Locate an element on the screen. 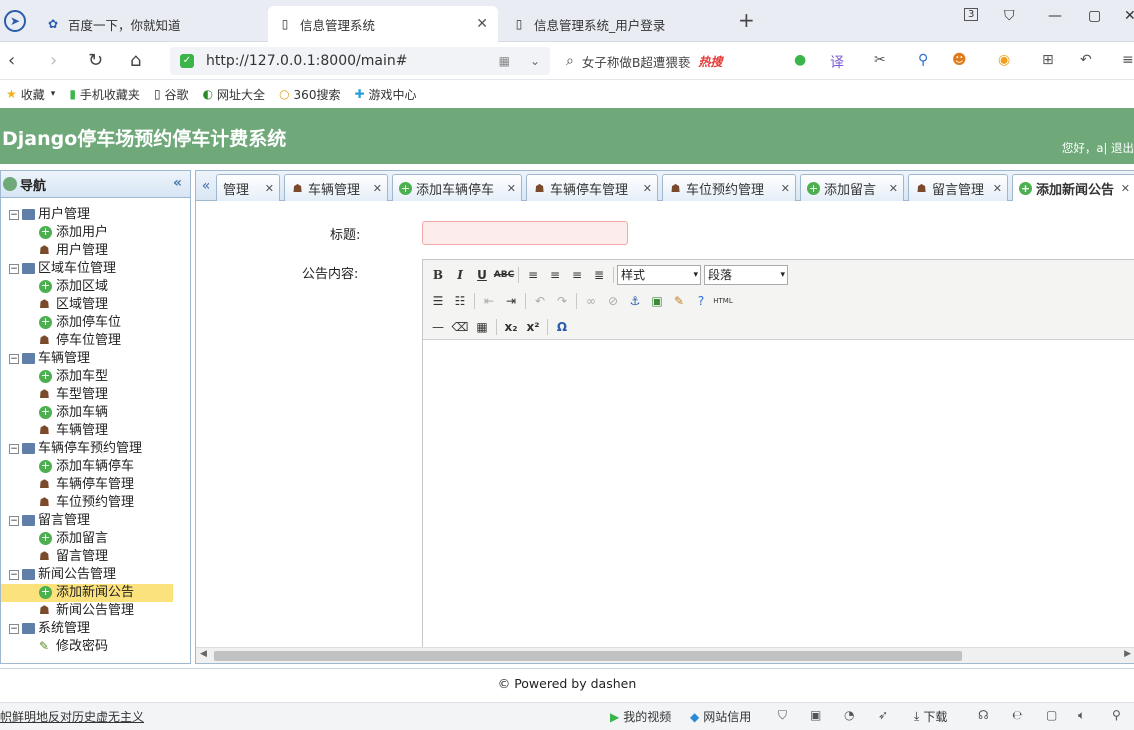 Image resolution: width=1134 pixels, height=730 pixels. eraser-icon: ⌫ is located at coordinates (460, 327).